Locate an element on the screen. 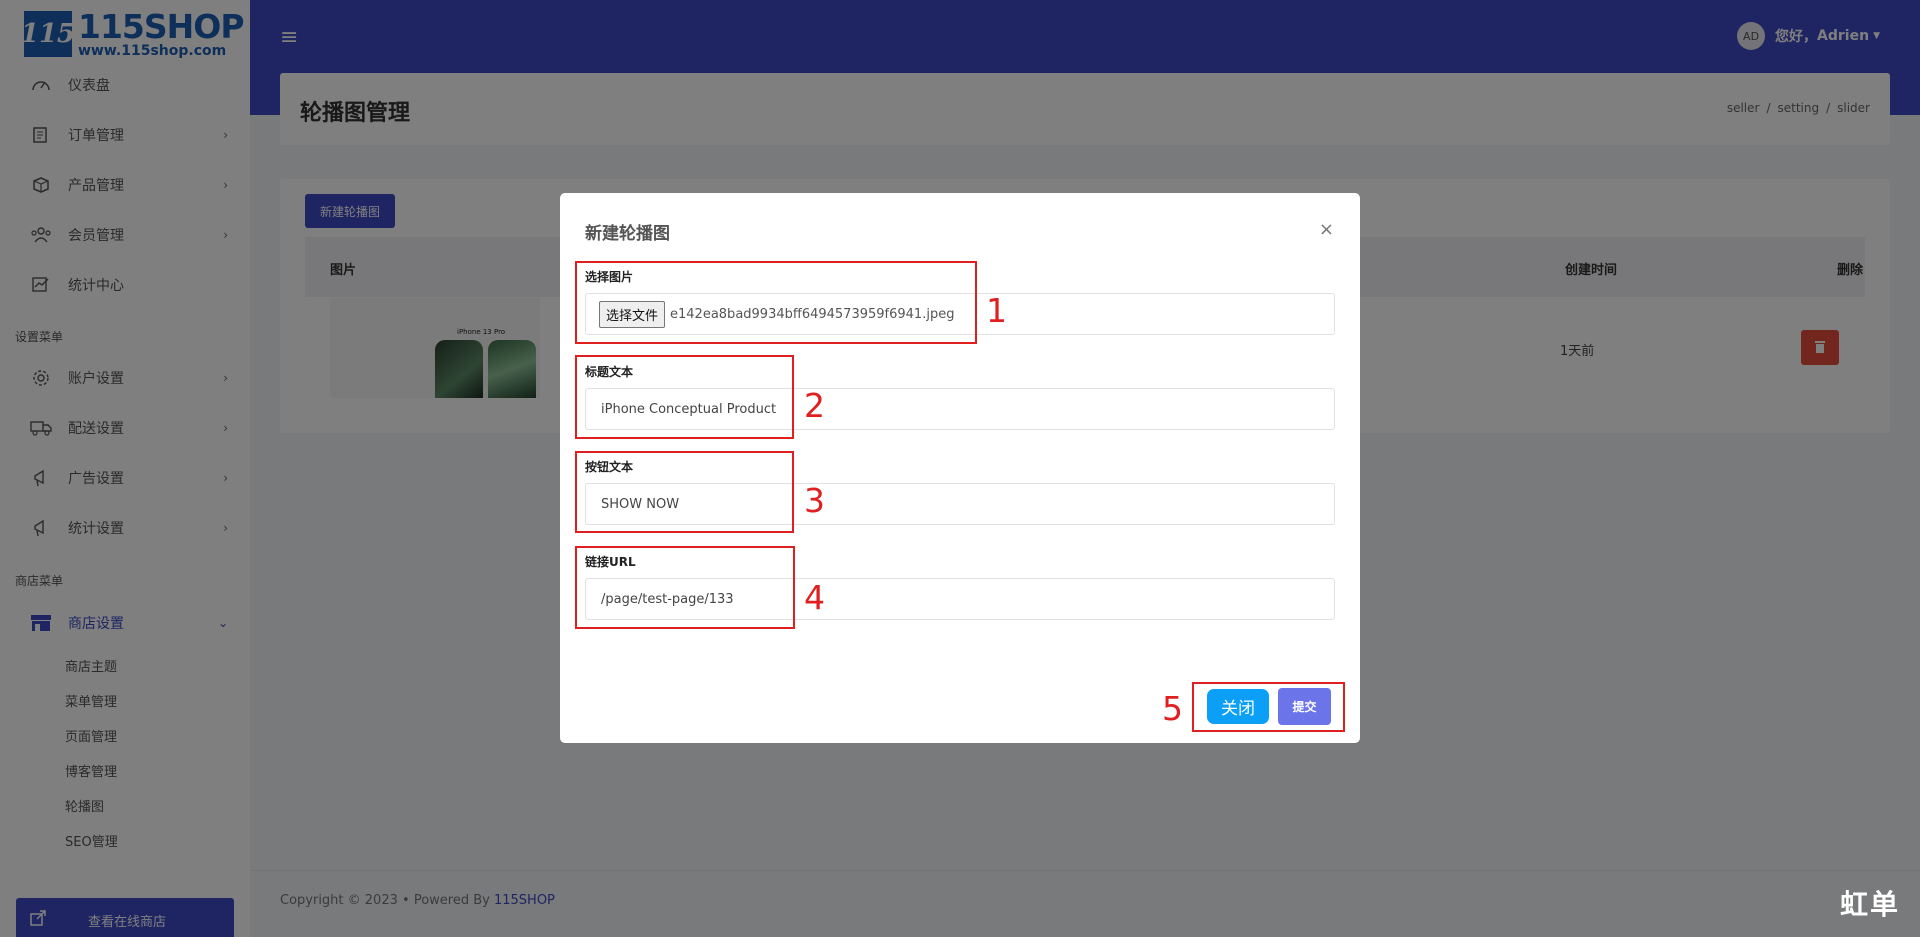 Image resolution: width=1920 pixels, height=937 pixels. close-icon: × is located at coordinates (1326, 229).